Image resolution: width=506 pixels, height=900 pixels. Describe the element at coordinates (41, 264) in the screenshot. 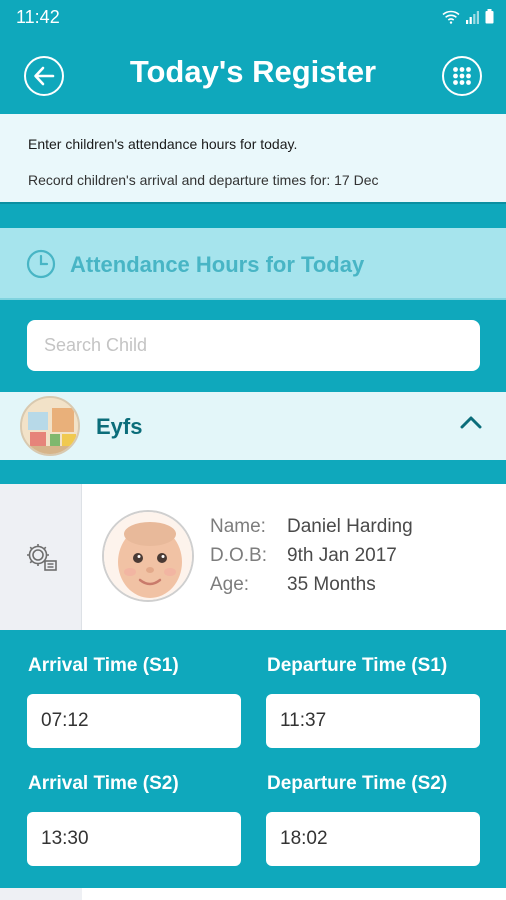

I see `clock-icon` at that location.